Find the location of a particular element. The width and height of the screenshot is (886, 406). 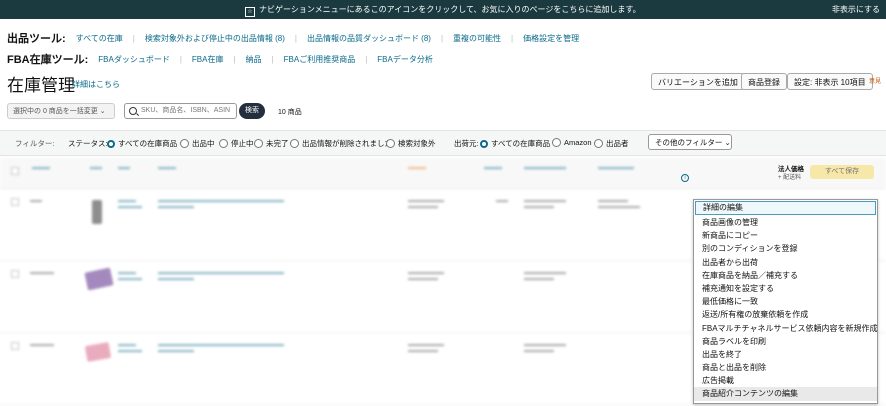

add-product-button: 商品登録 is located at coordinates (764, 81).